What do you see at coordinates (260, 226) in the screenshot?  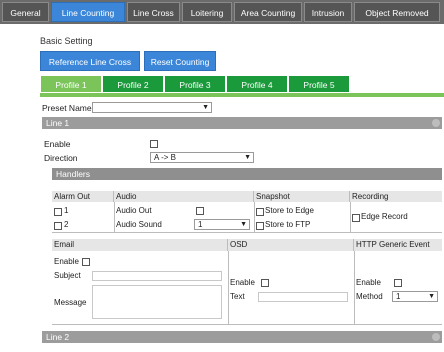 I see `store-to-ftp-checkbox` at bounding box center [260, 226].